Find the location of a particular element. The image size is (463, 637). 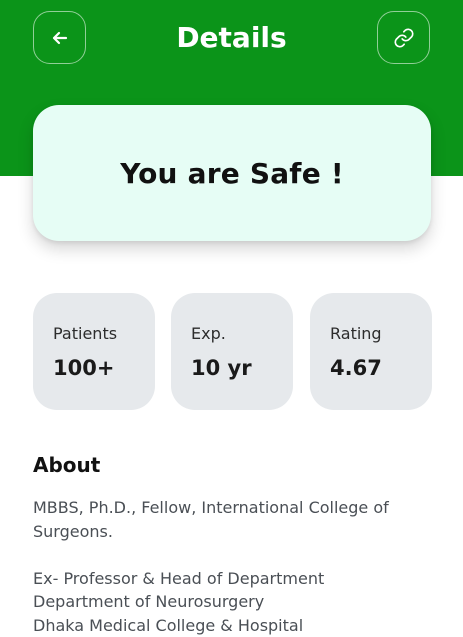

link-icon is located at coordinates (404, 38).